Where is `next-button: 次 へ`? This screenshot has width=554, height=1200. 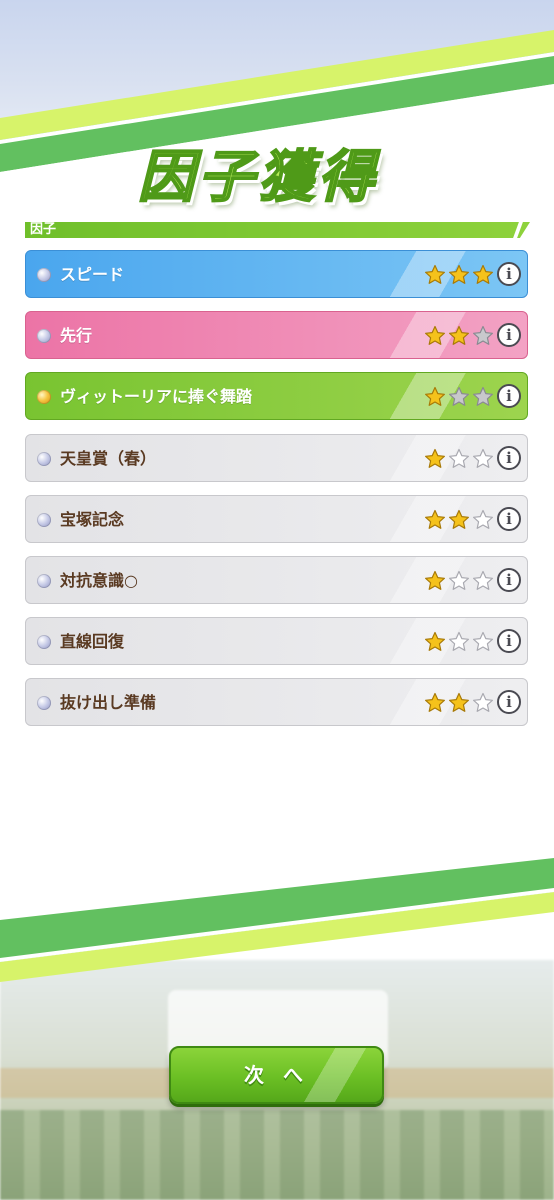 next-button: 次 へ is located at coordinates (276, 1075).